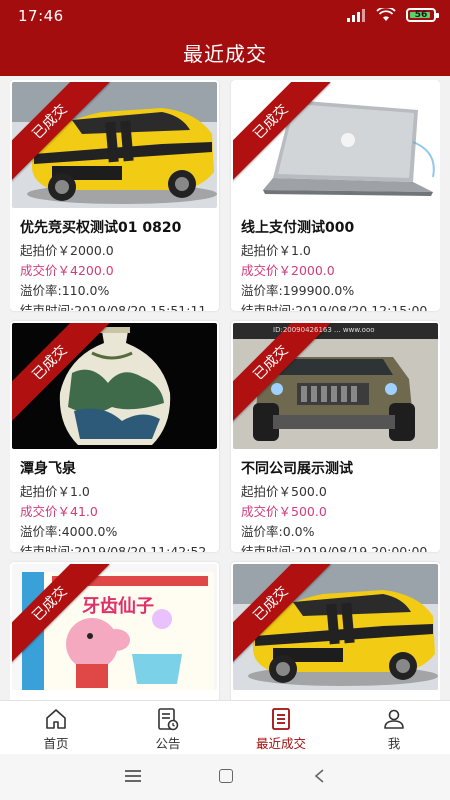 Image resolution: width=450 pixels, height=800 pixels. What do you see at coordinates (298, 290) in the screenshot?
I see `premium-rate: 溢价率:199900.0%` at bounding box center [298, 290].